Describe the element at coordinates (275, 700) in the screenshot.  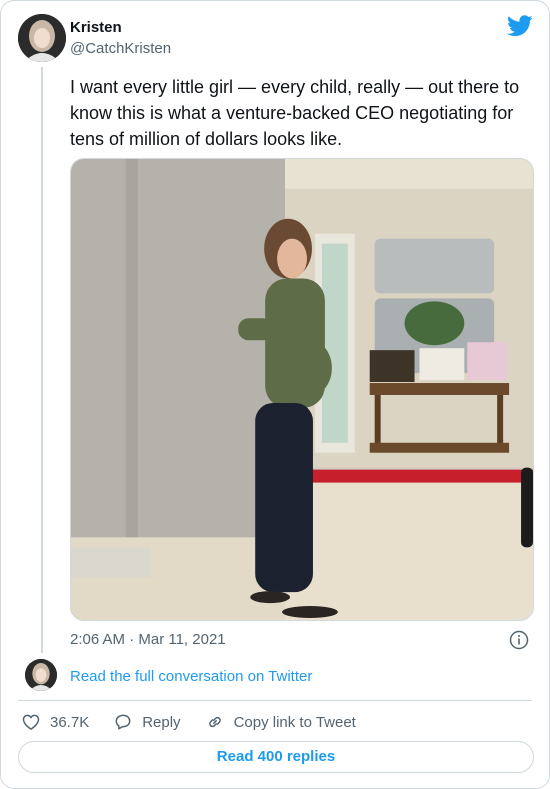
I see `divider` at that location.